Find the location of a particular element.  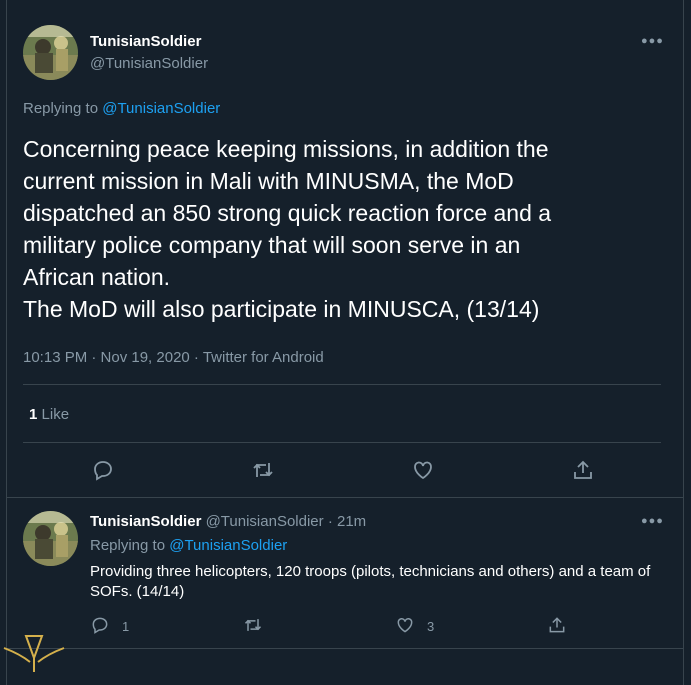

reply-count: 1 is located at coordinates (126, 626).